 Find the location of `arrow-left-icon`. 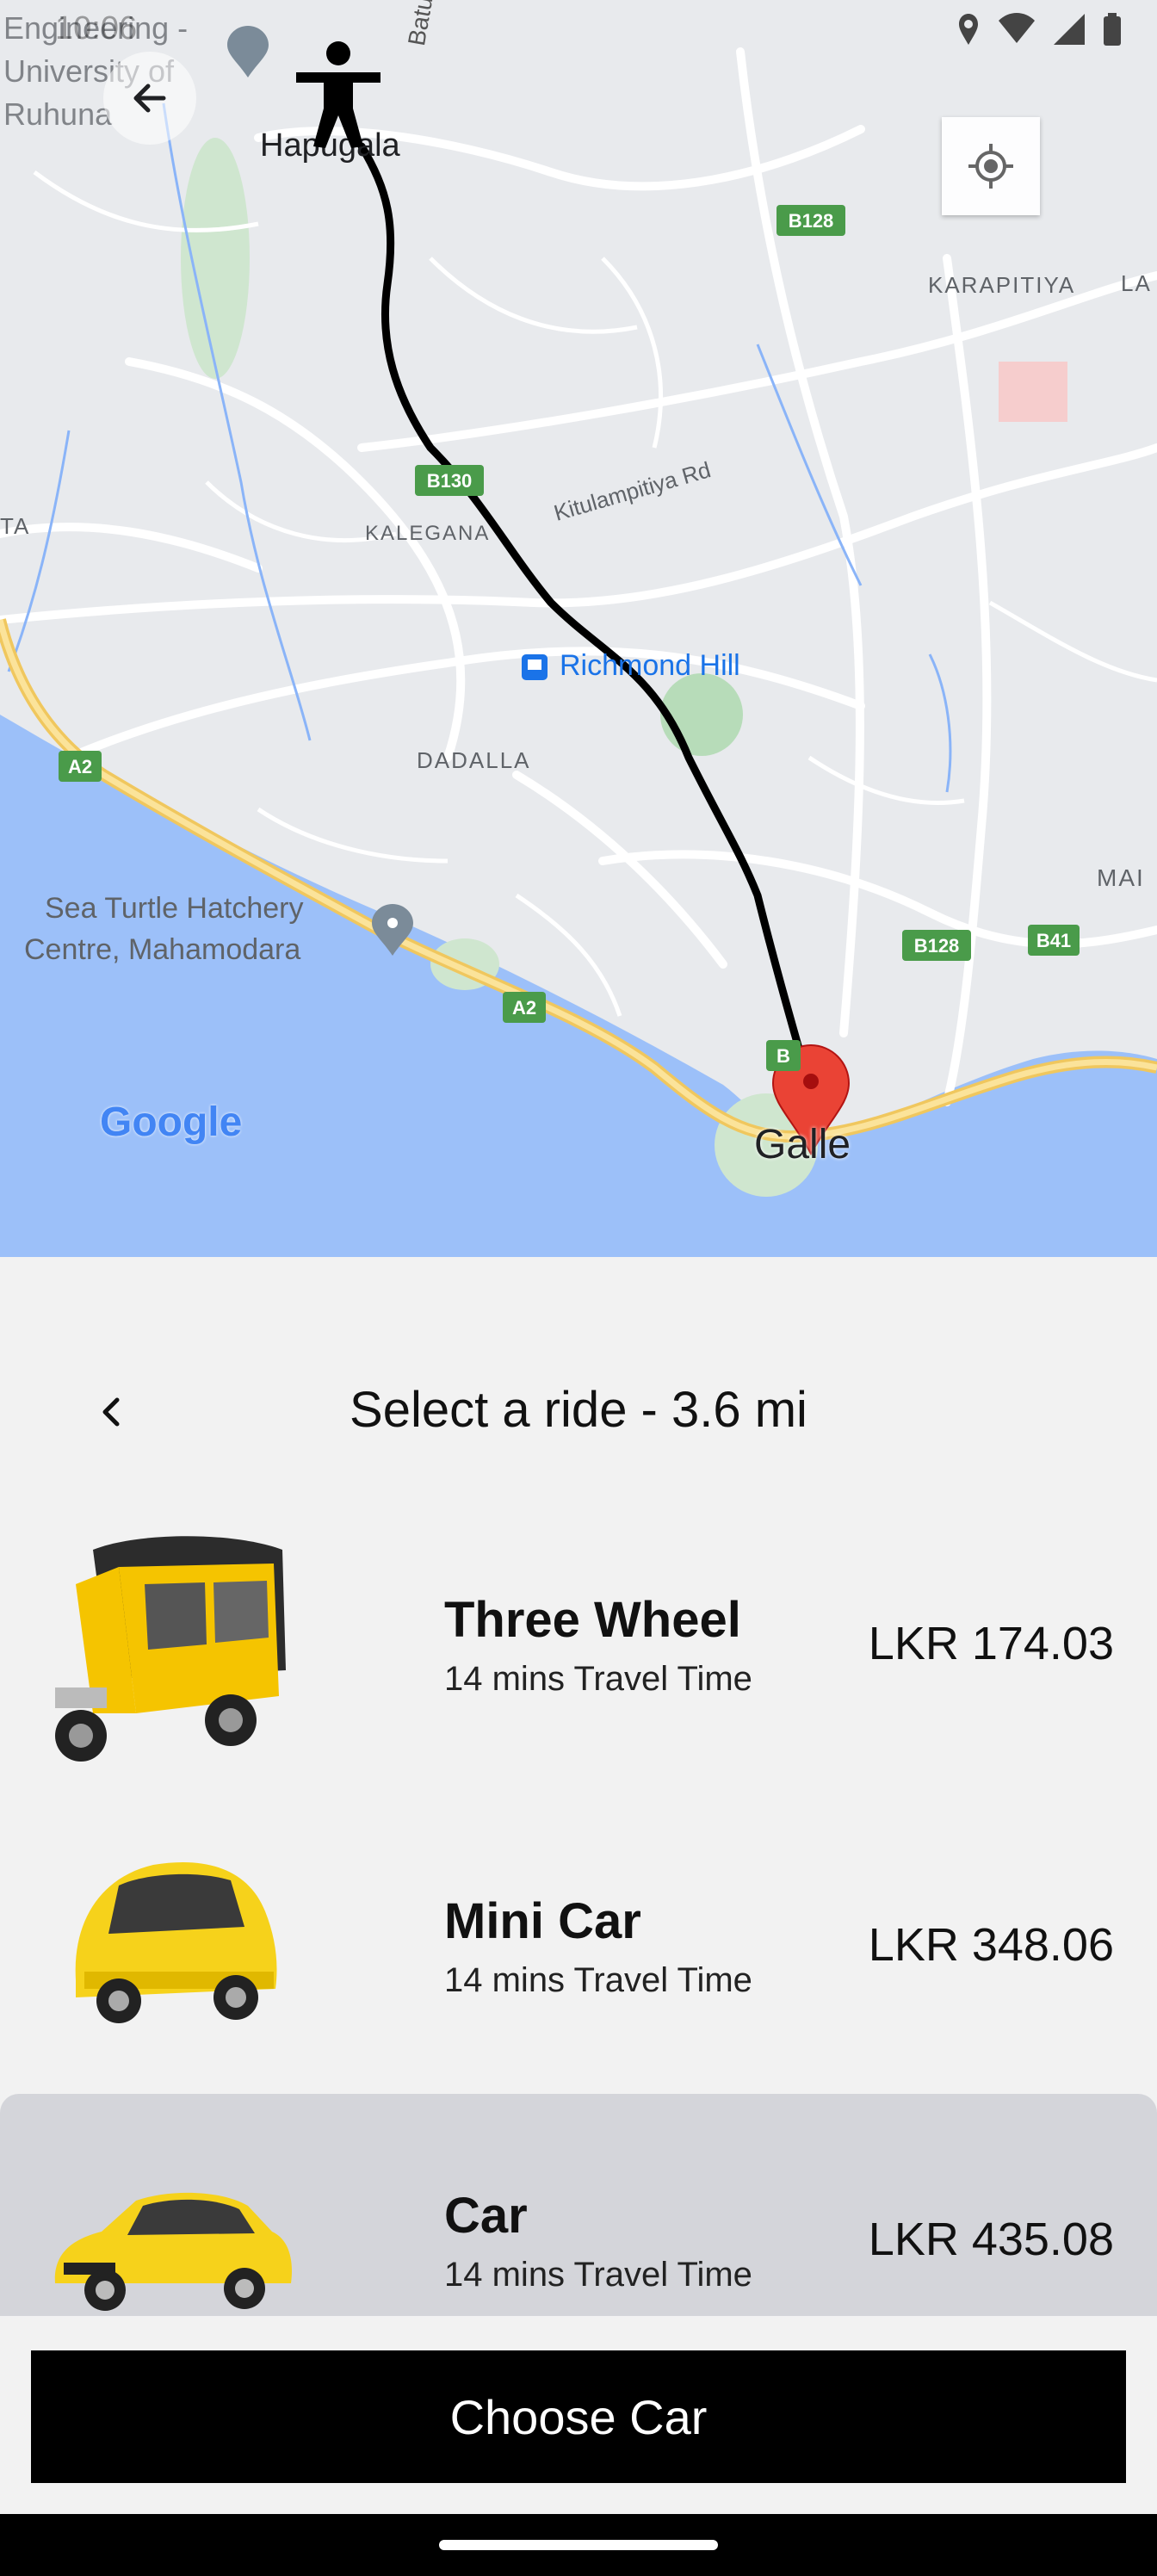

arrow-left-icon is located at coordinates (150, 98).